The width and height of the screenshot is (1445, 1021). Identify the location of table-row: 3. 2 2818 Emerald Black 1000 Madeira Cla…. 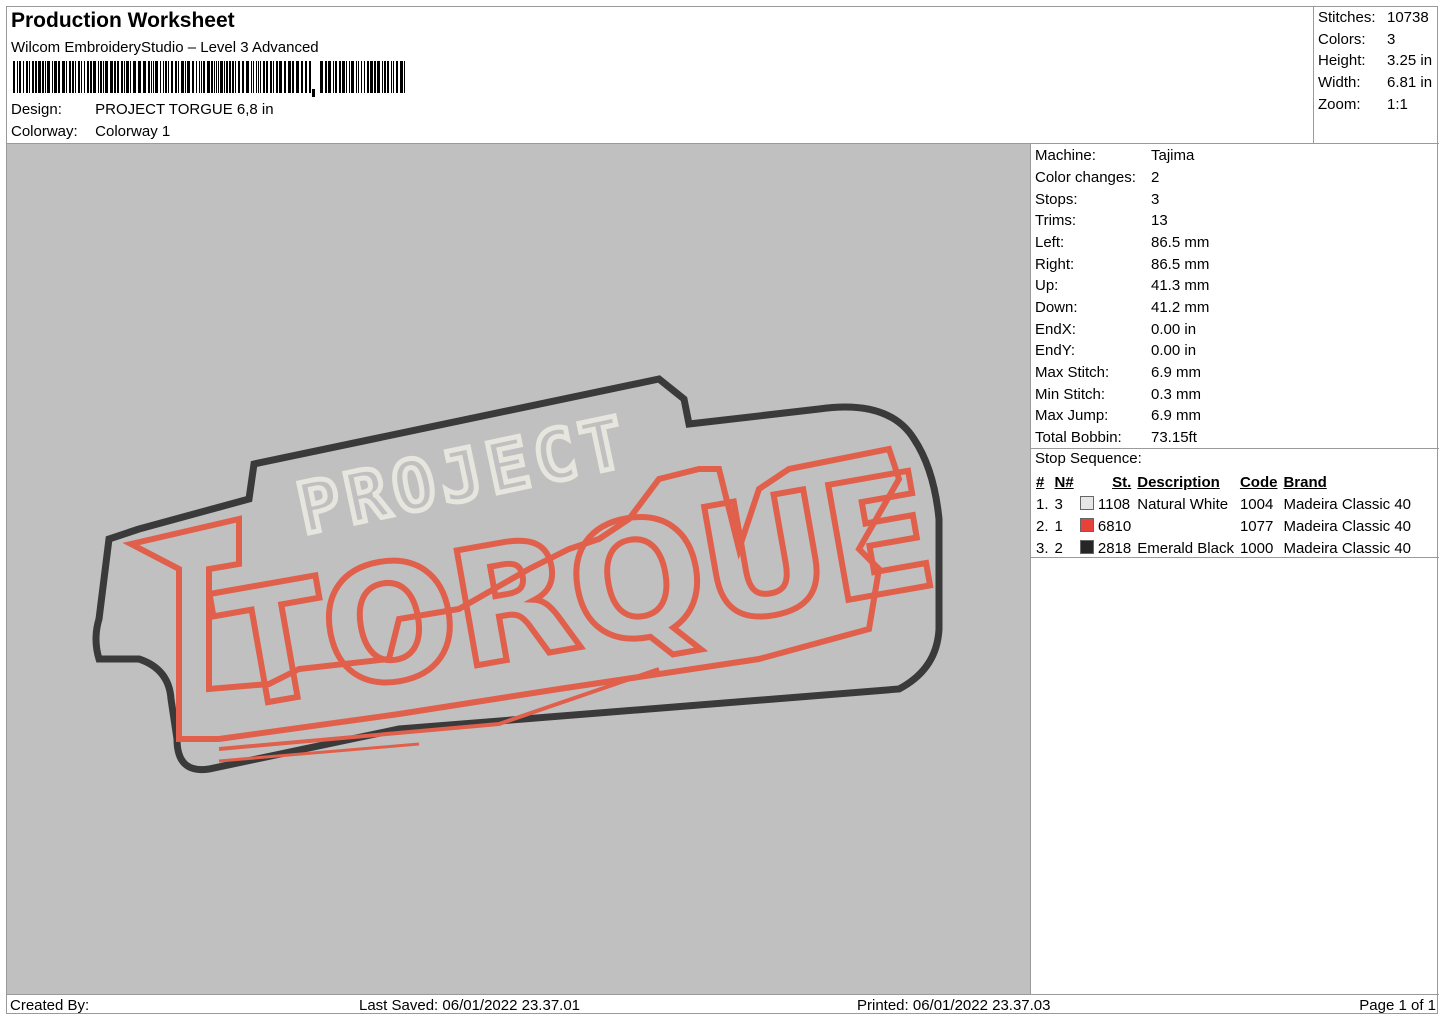
(1223, 548).